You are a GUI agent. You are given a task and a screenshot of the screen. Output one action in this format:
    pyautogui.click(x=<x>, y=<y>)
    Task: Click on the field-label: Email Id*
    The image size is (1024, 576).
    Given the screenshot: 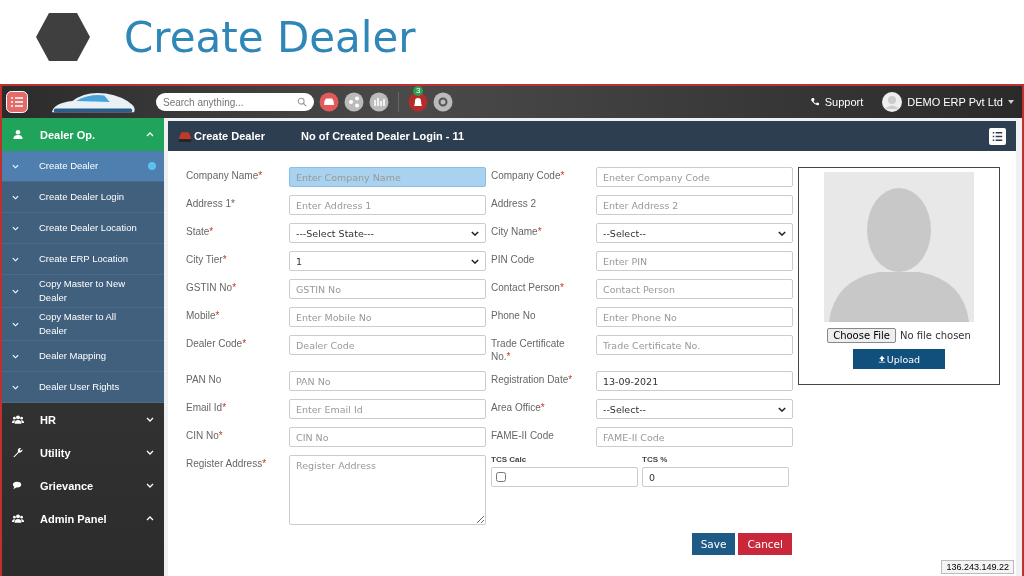 What is the action you would take?
    pyautogui.click(x=207, y=407)
    